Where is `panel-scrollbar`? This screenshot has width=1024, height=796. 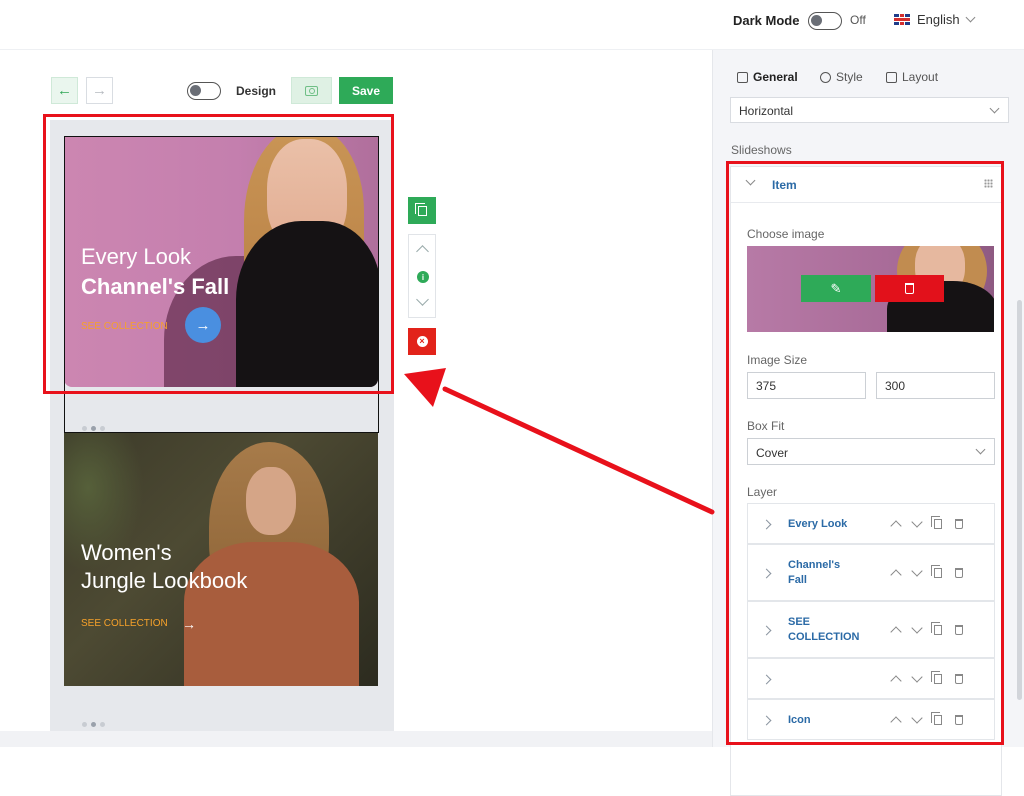
panel-scrollbar is located at coordinates (1019, 500).